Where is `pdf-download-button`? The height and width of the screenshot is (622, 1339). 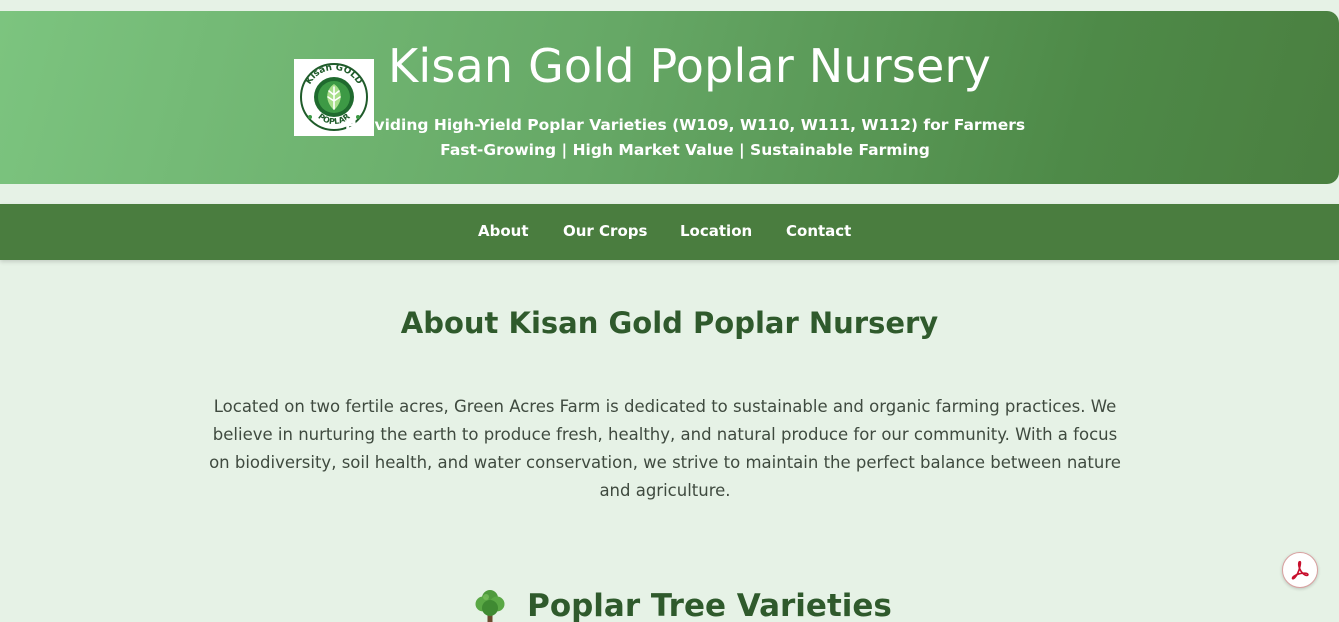 pdf-download-button is located at coordinates (1300, 570).